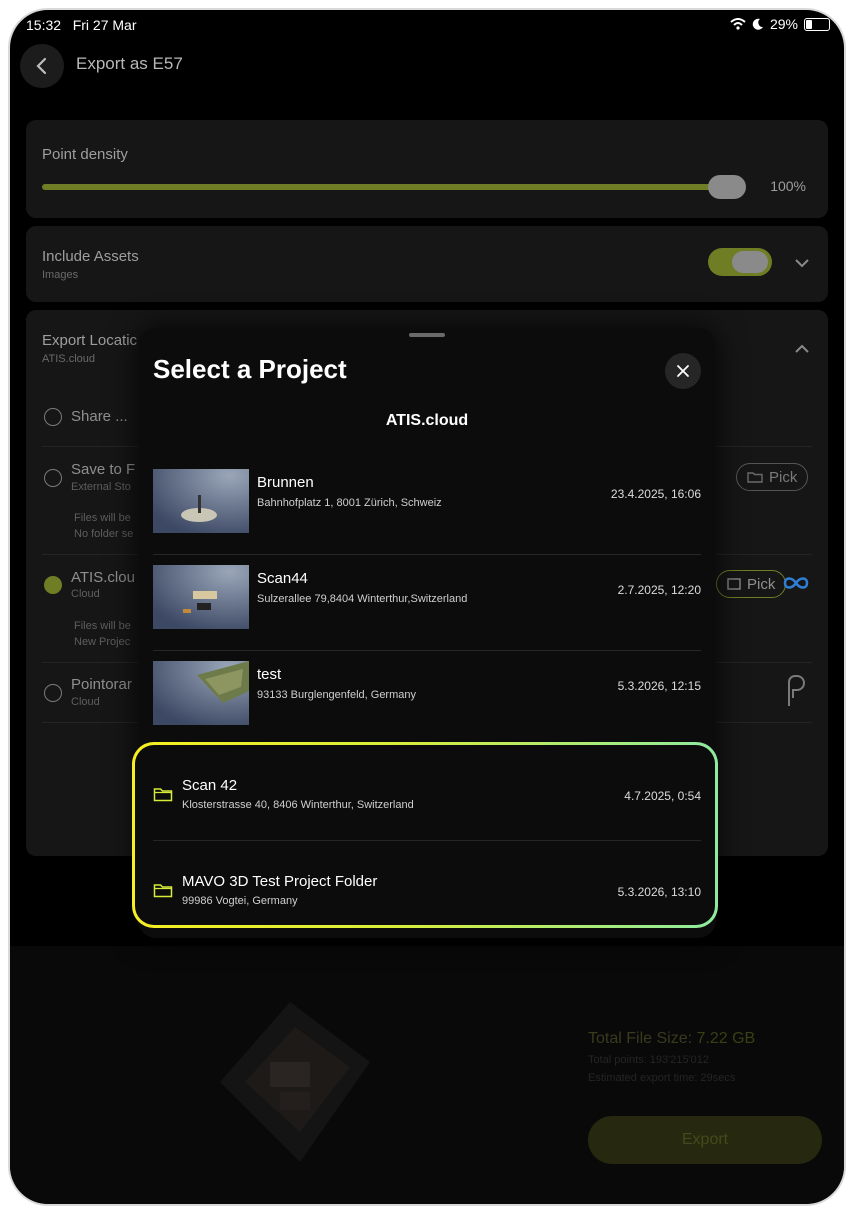  What do you see at coordinates (240, 901) in the screenshot?
I see `folder-address: 99986 Vogtei, Germany` at bounding box center [240, 901].